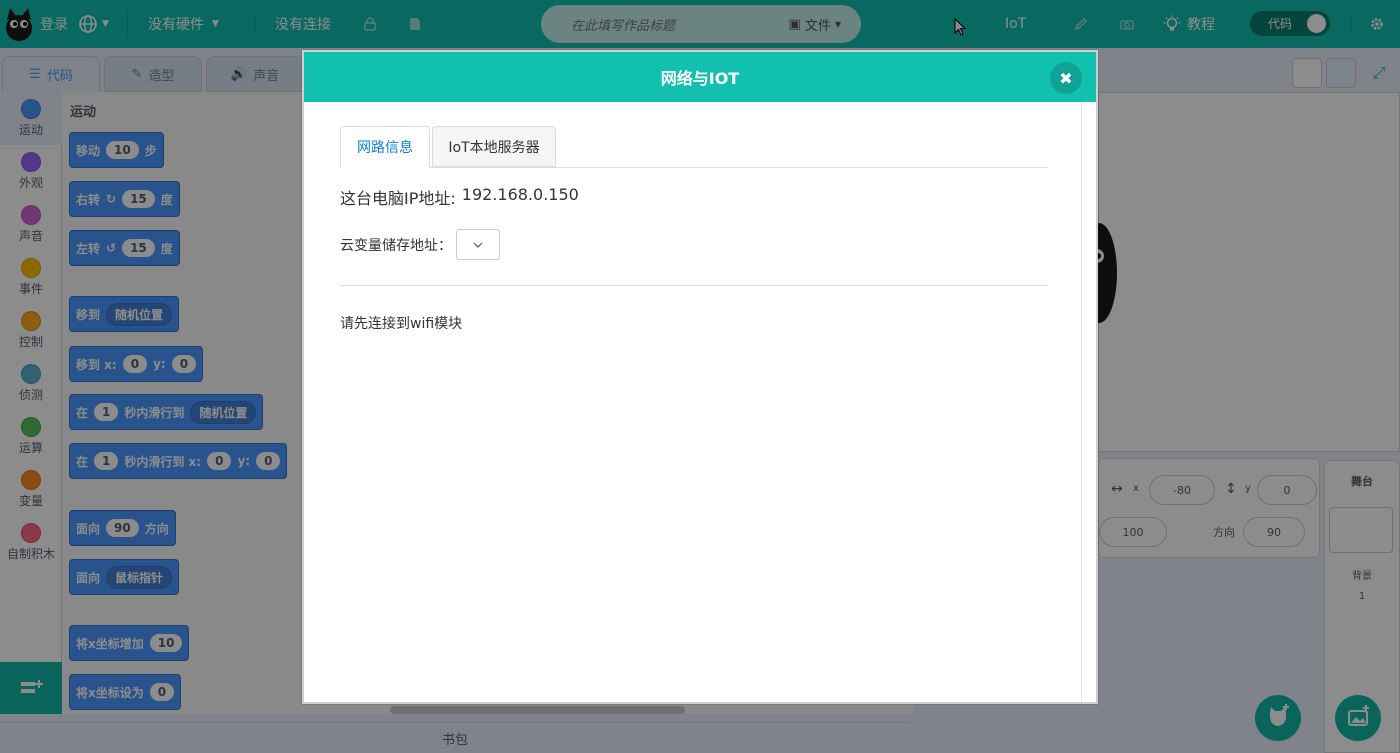 This screenshot has width=1400, height=753. I want to click on close-button: ✖, so click(1066, 78).